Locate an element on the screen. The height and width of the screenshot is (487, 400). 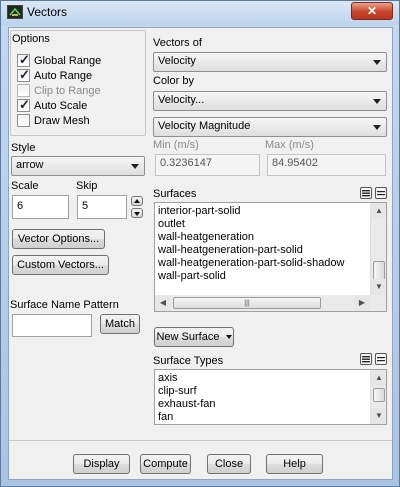
scroll-thumb: ||| is located at coordinates (247, 303).